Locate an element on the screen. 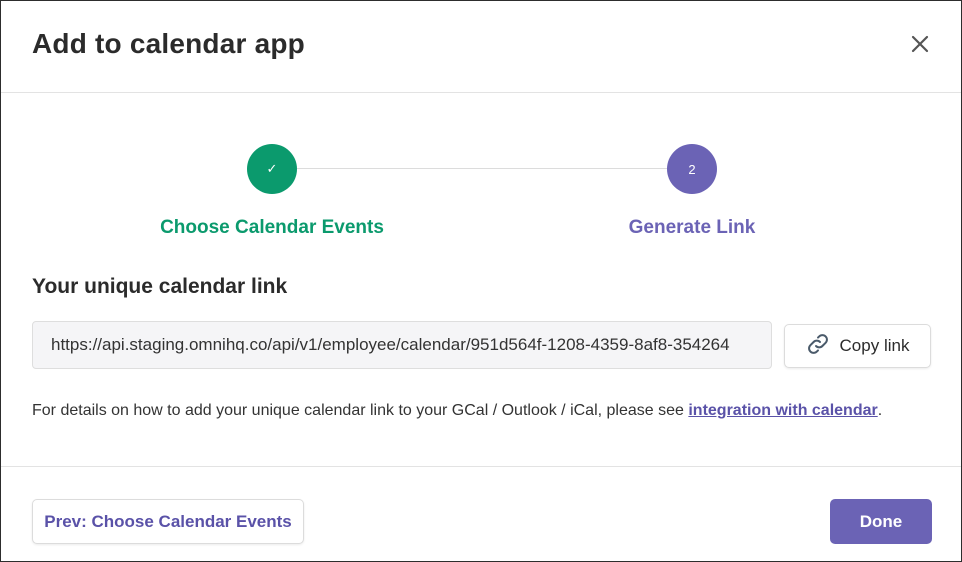 This screenshot has height=562, width=962. close-icon is located at coordinates (920, 44).